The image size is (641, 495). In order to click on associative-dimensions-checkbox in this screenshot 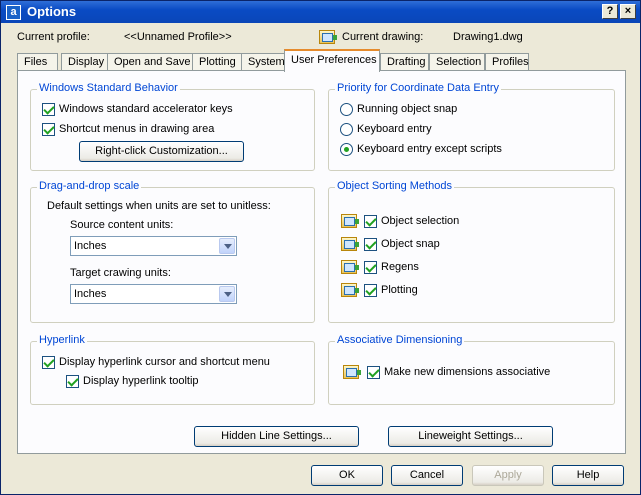, I will do `click(373, 372)`.